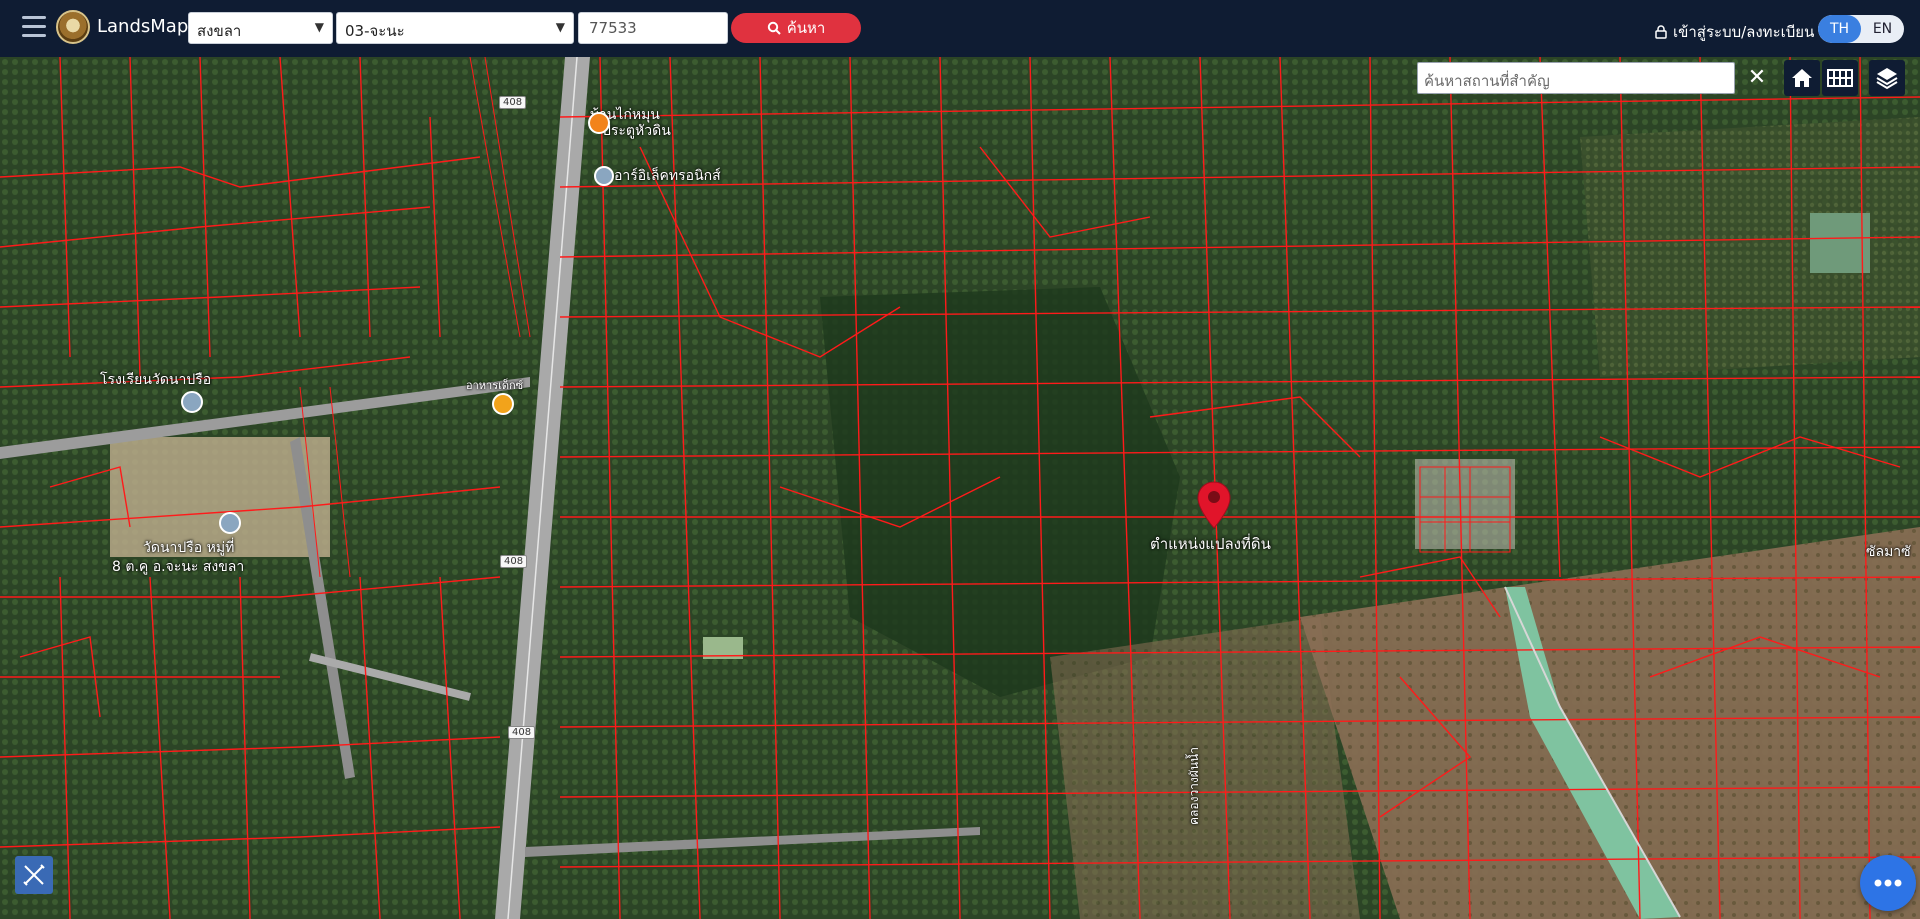 Image resolution: width=1920 pixels, height=919 pixels. I want to click on layers-icon, so click(1887, 78).